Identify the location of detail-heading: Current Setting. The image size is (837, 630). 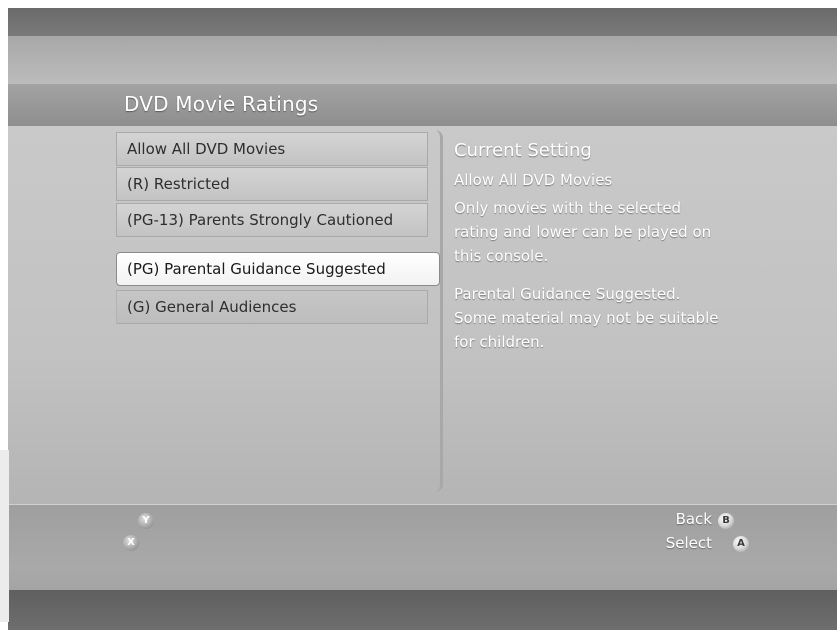
(523, 150).